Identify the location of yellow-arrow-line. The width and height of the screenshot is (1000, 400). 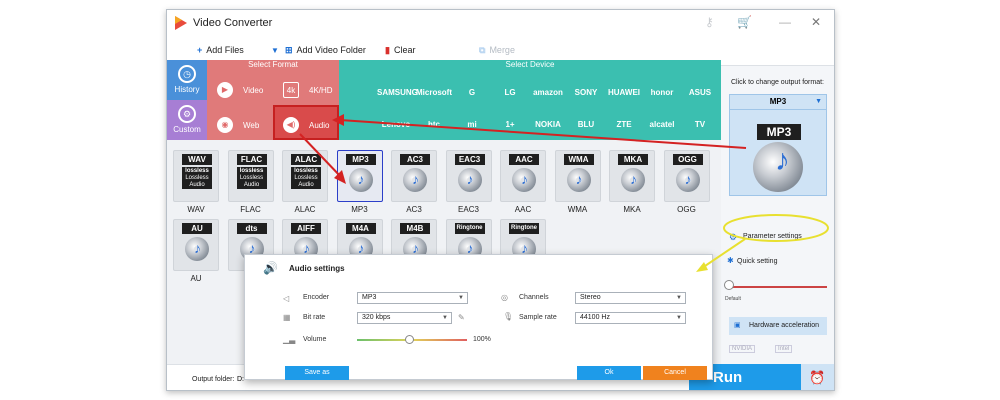
(723, 253).